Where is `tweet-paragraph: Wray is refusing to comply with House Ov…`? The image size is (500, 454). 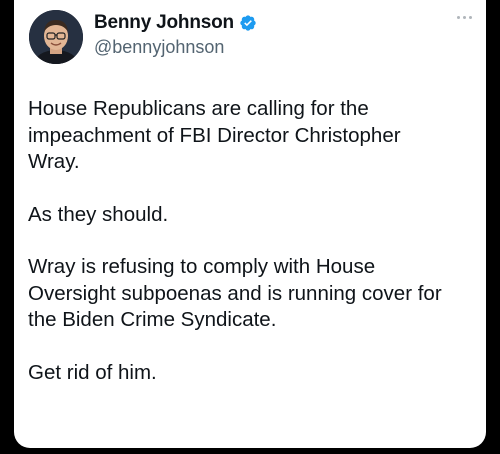
tweet-paragraph: Wray is refusing to comply with House Ov… is located at coordinates (235, 293).